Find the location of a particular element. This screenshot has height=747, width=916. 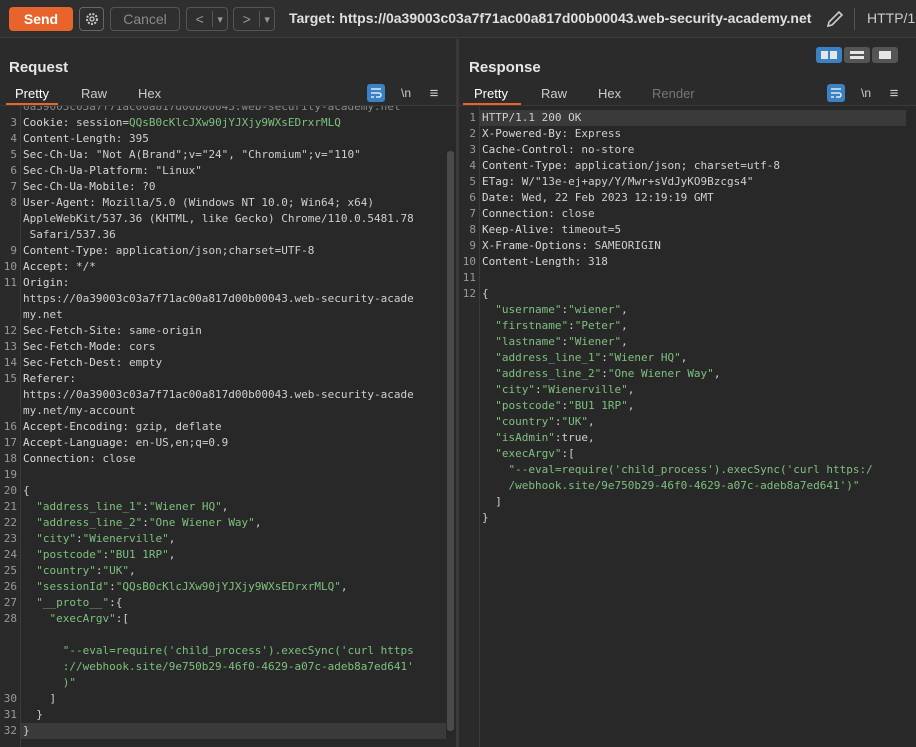

code-line: my.net is located at coordinates (43, 315).